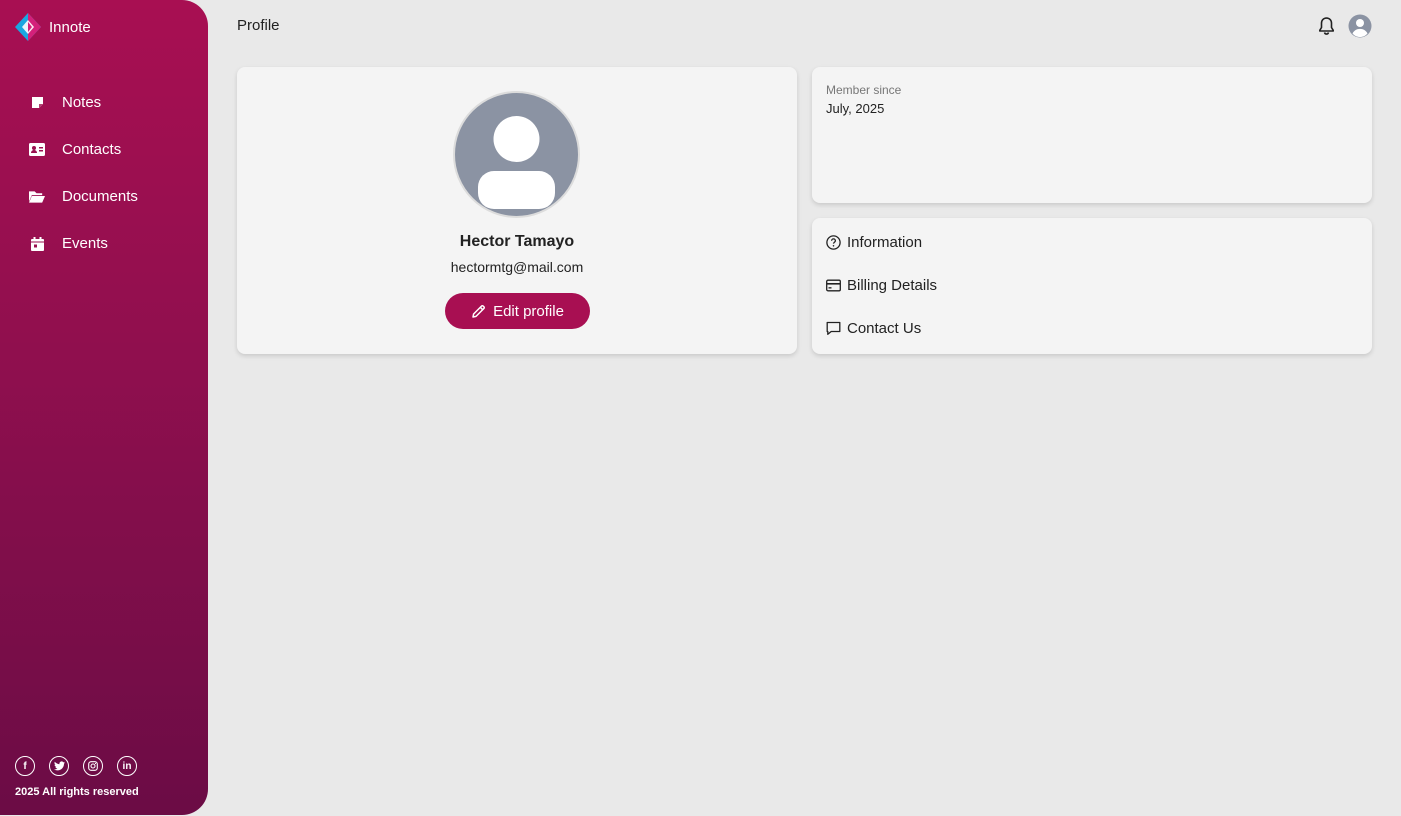 This screenshot has width=1401, height=816. I want to click on page-title: Profile, so click(258, 25).